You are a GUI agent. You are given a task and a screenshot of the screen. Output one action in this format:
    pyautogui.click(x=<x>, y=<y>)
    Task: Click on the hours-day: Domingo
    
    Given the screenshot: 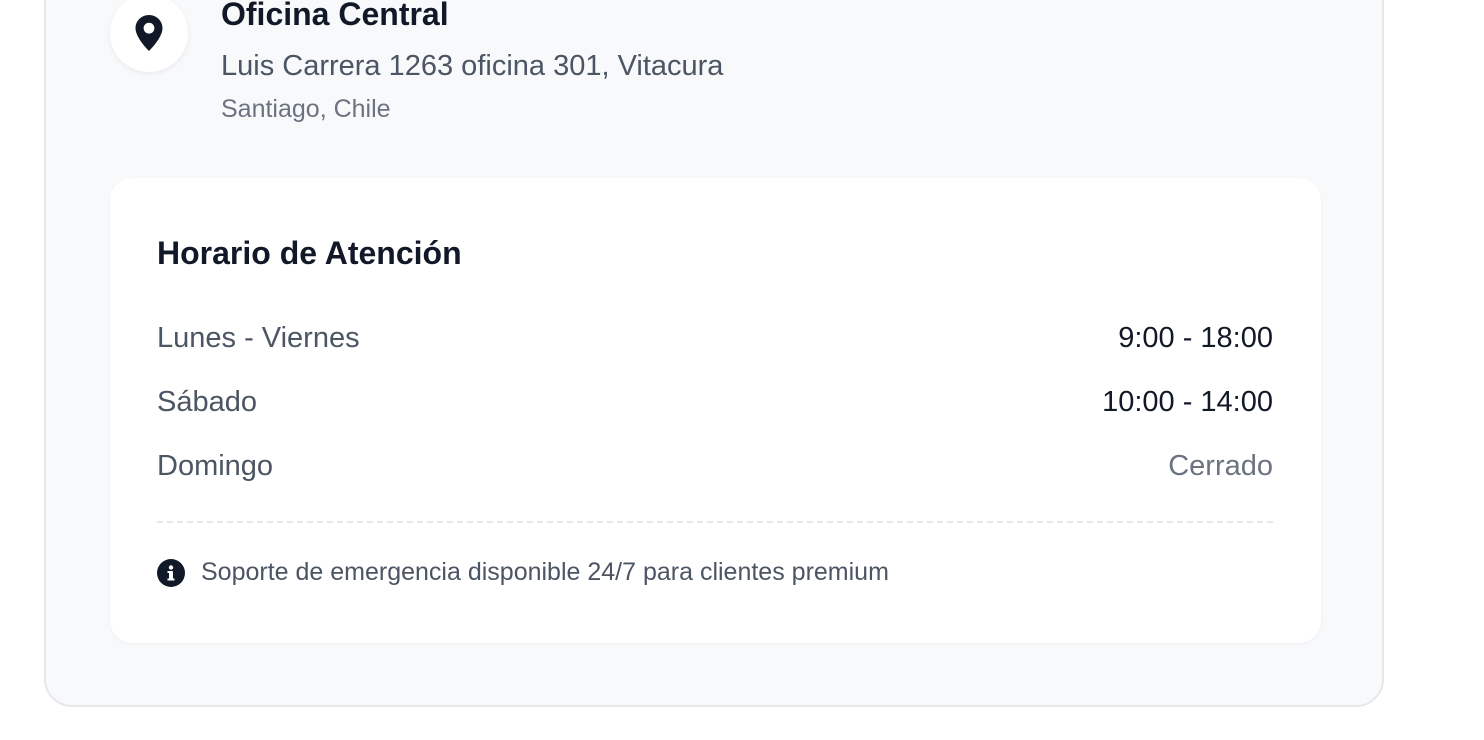 What is the action you would take?
    pyautogui.click(x=215, y=465)
    